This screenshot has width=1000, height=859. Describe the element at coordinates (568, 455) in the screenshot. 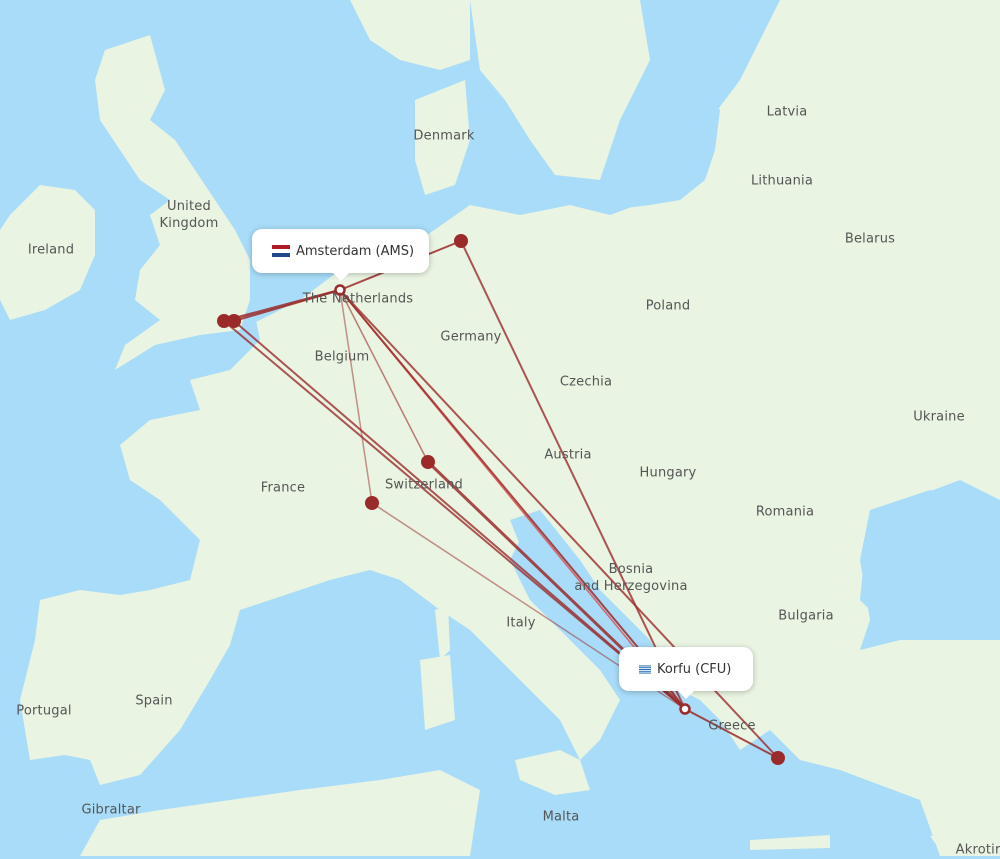

I see `country-label-austria: Austria` at that location.